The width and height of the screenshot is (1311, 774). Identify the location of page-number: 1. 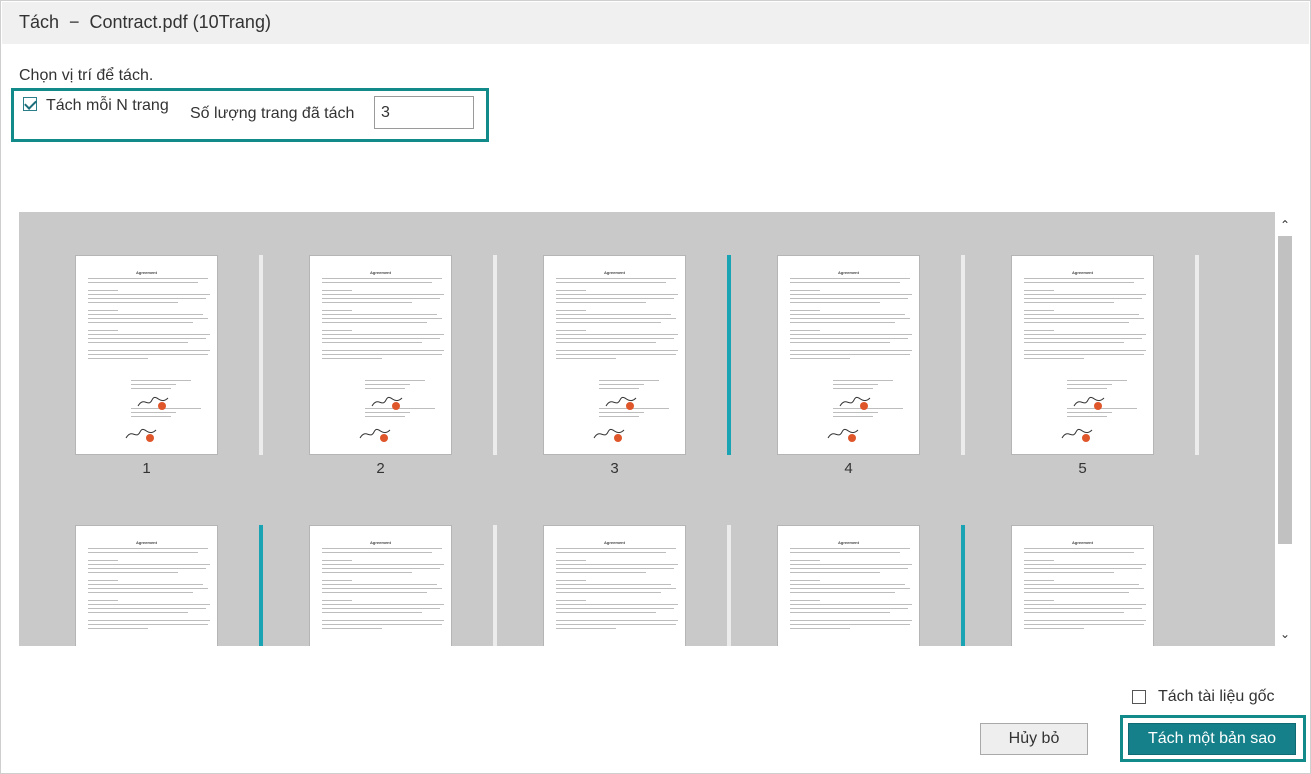
(146, 468).